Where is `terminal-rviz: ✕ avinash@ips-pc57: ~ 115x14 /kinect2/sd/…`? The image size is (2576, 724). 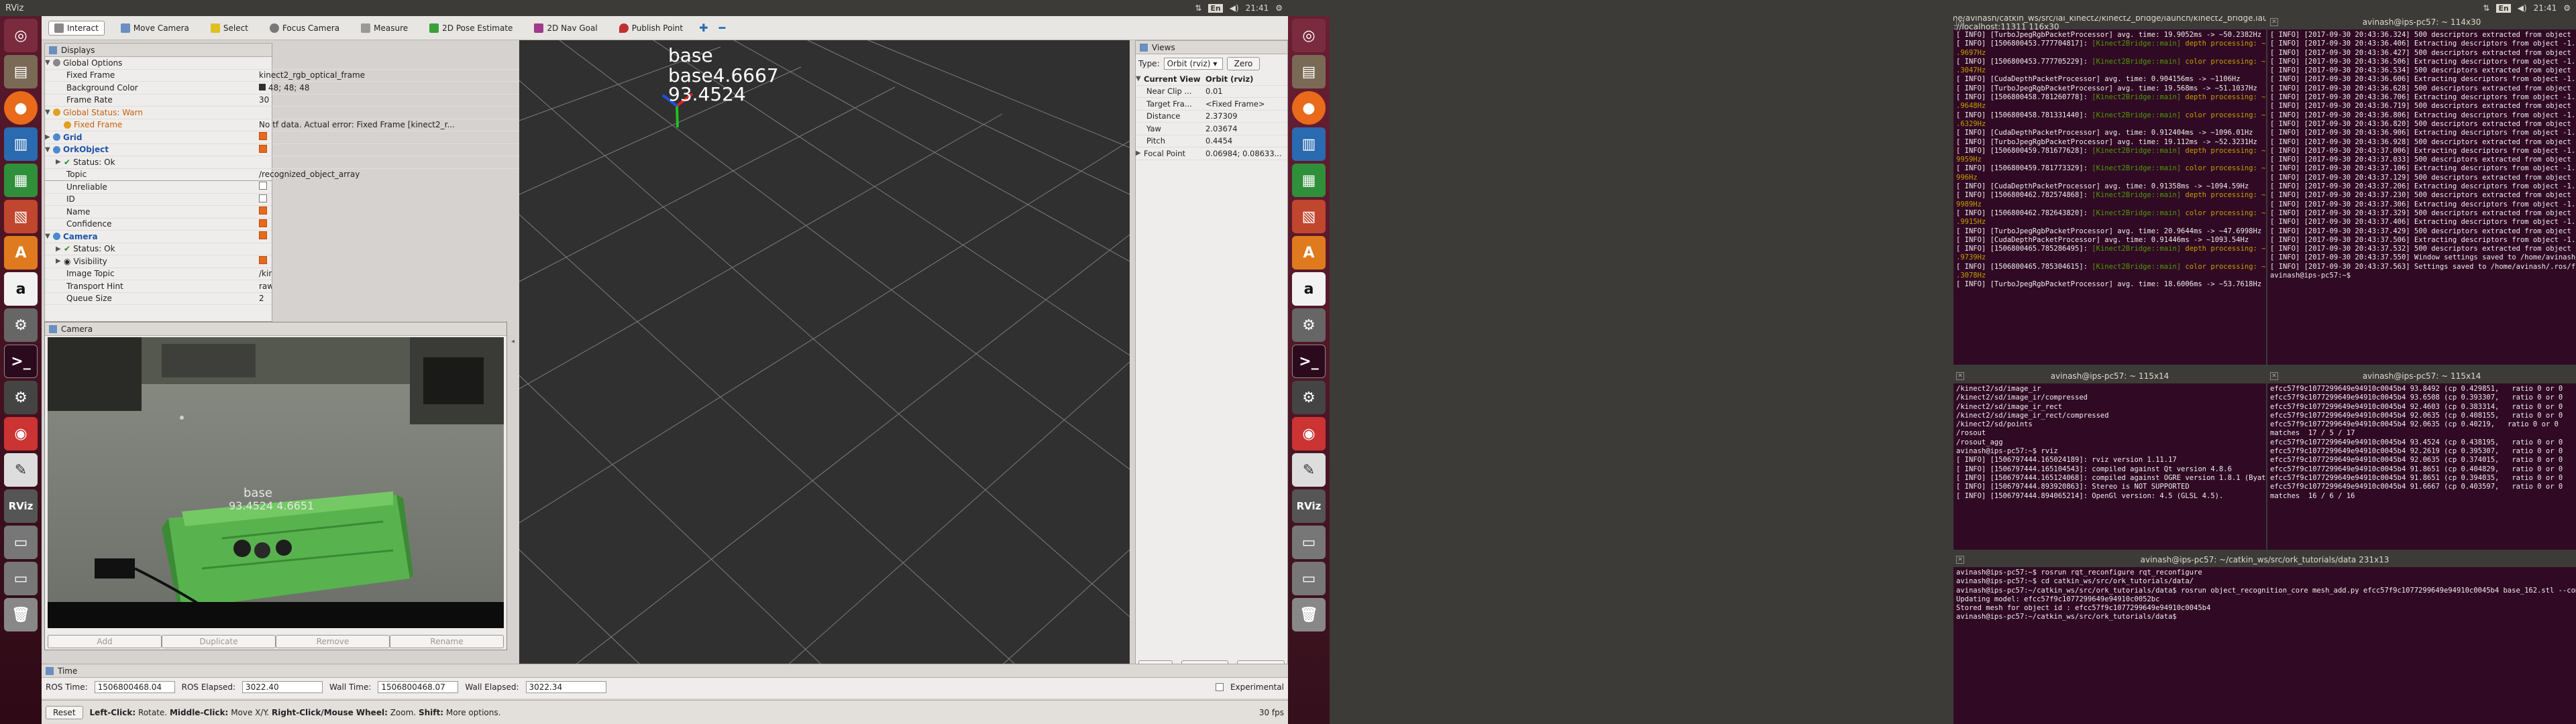
terminal-rviz: ✕ avinash@ips-pc57: ~ 115x14 /kinect2/sd/… is located at coordinates (2109, 460).